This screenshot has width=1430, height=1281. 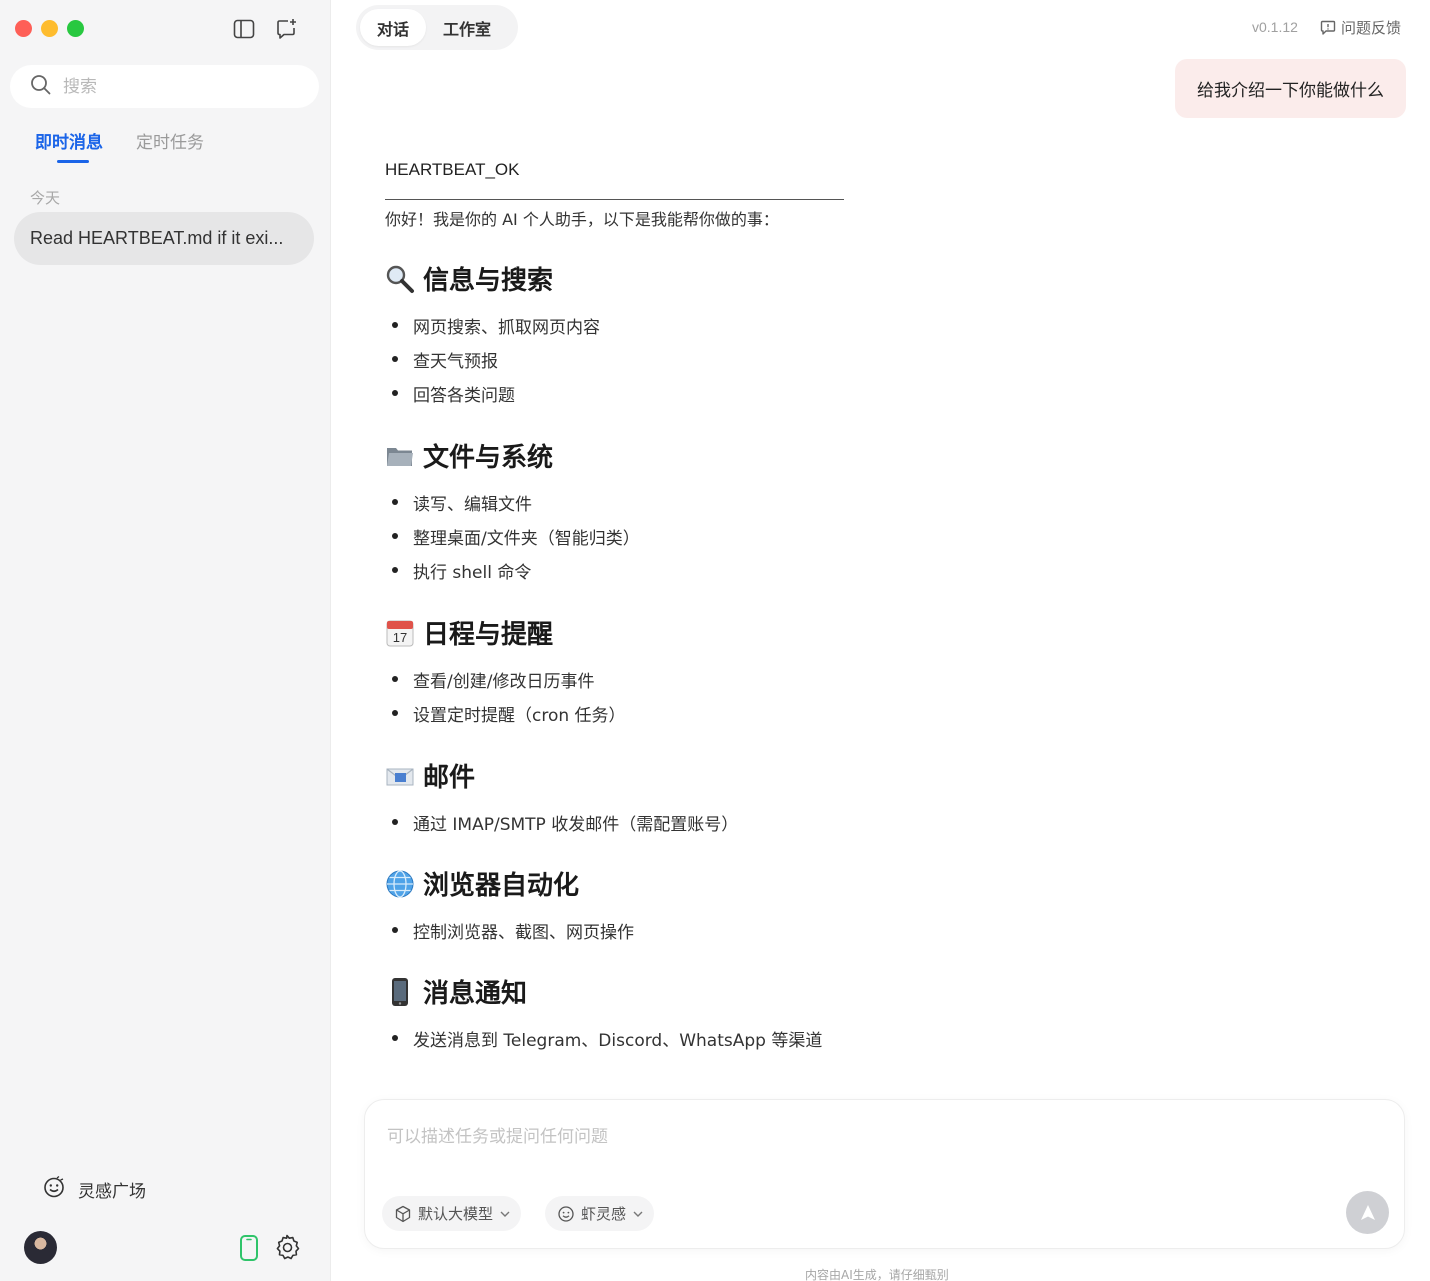 I want to click on message-composer: 默认大模型 虾灵感, so click(x=884, y=1174).